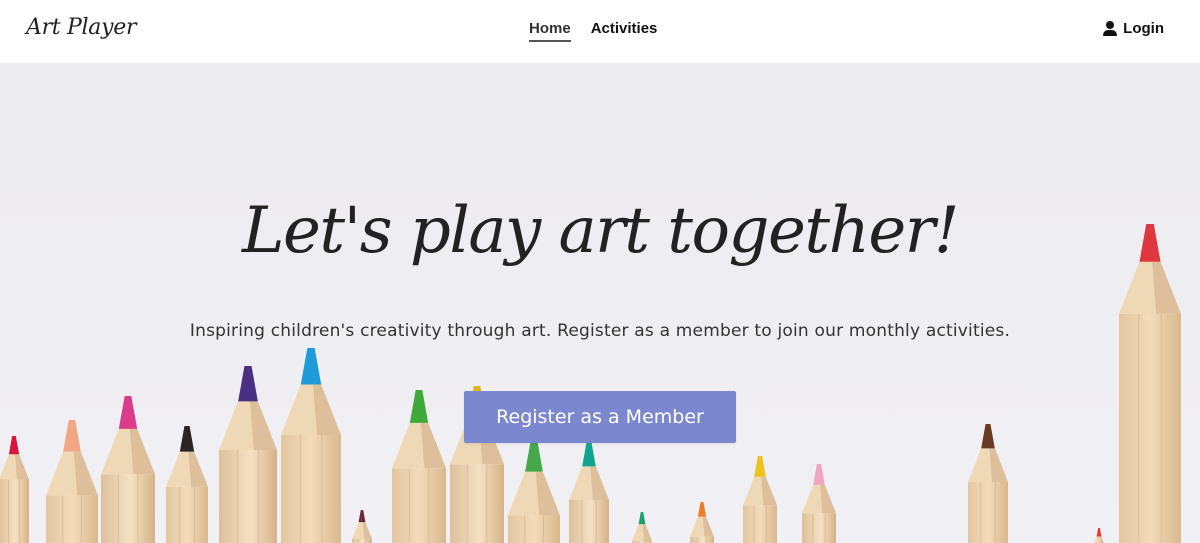  I want to click on nav-home-link: Home, so click(550, 31).